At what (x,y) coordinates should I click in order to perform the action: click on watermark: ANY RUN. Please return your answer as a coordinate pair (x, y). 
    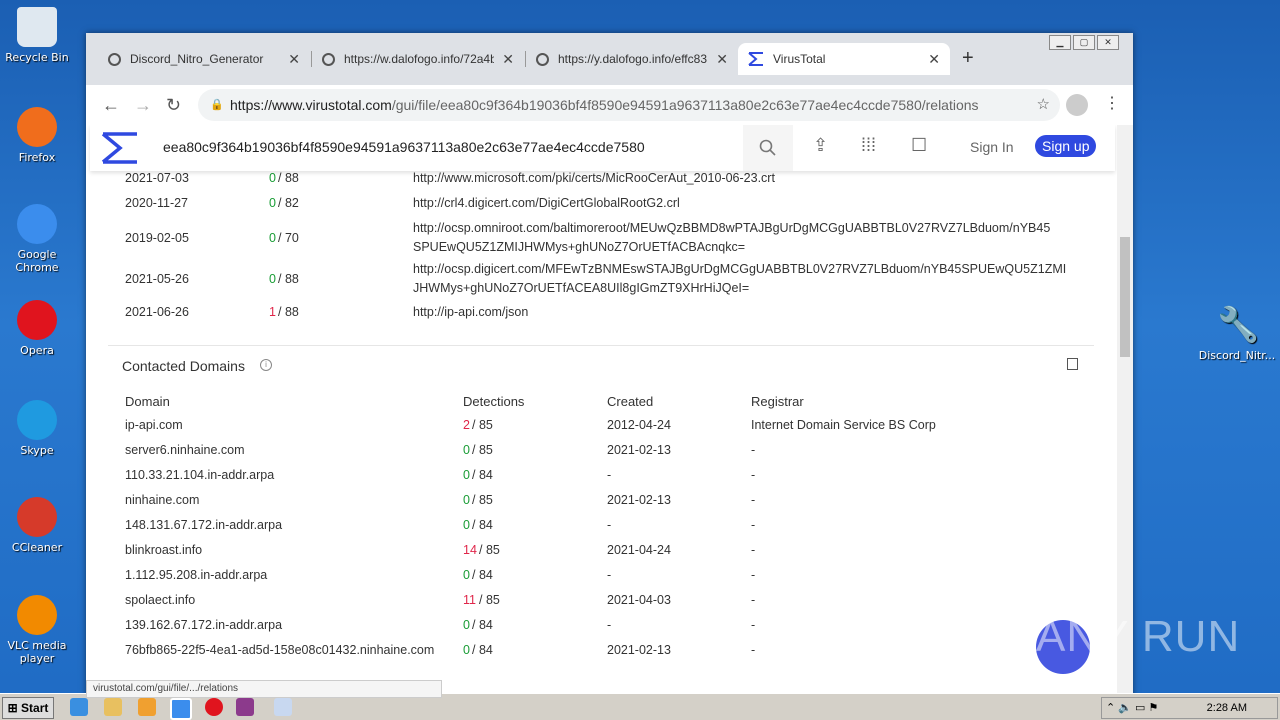
    Looking at the image, I should click on (1138, 636).